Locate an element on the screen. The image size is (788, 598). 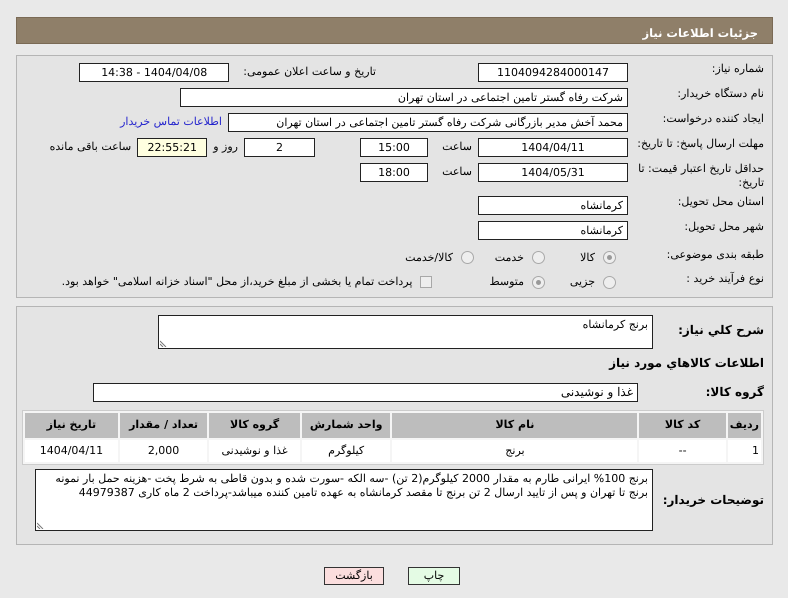
input-field: 1104094284000147 is located at coordinates (553, 72).